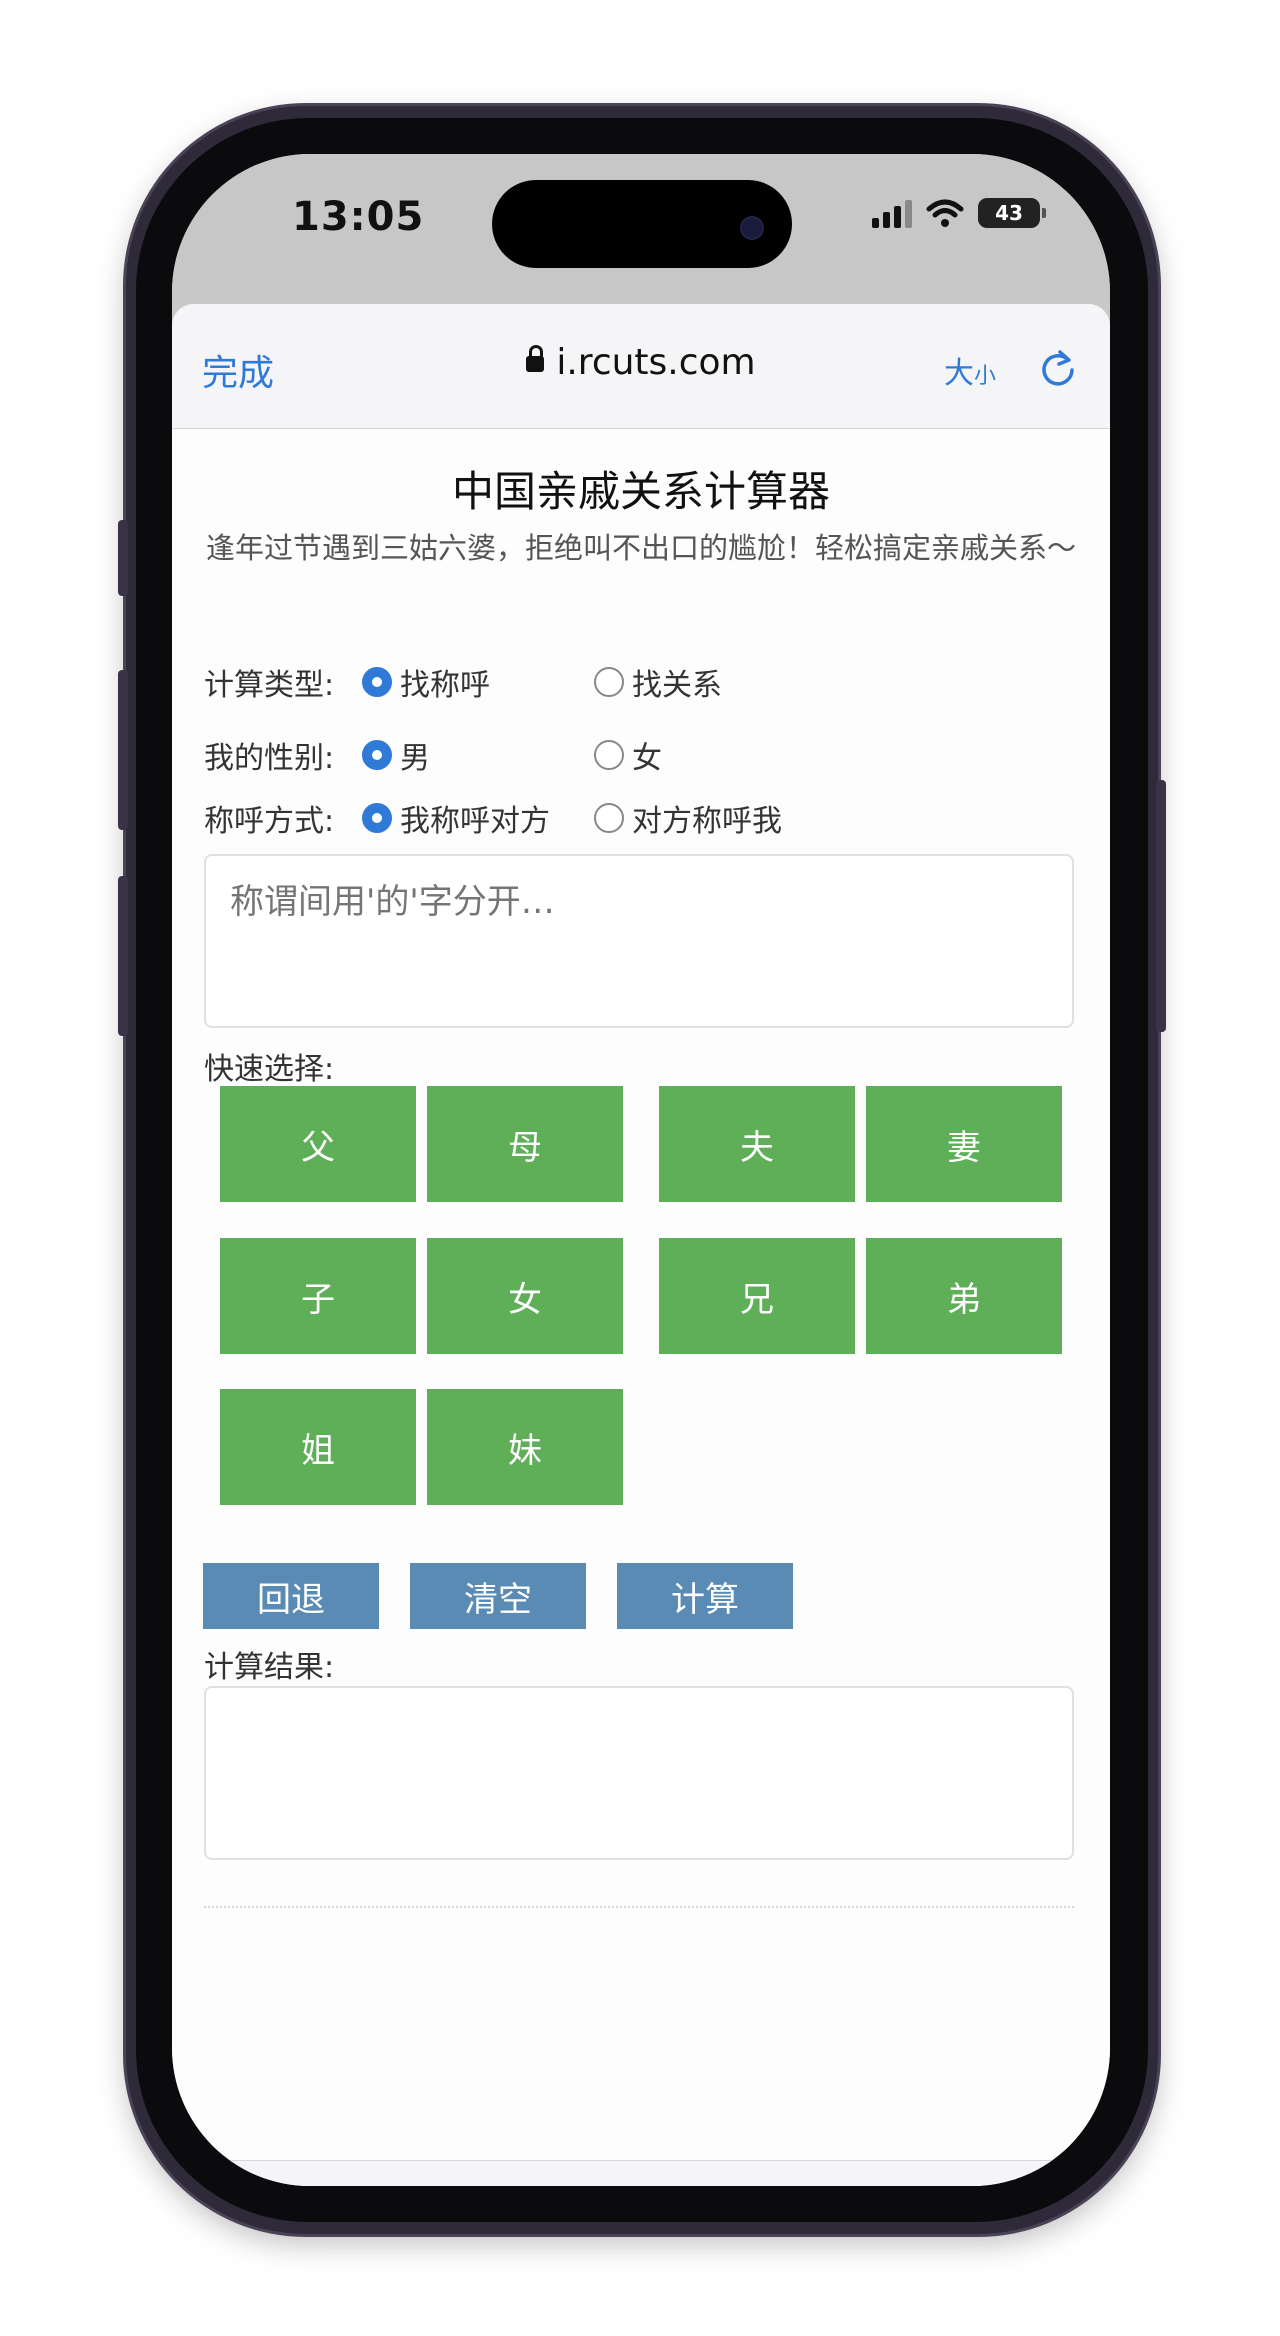 Image resolution: width=1280 pixels, height=2336 pixels. Describe the element at coordinates (628, 755) in the screenshot. I see `radio-female: 女` at that location.